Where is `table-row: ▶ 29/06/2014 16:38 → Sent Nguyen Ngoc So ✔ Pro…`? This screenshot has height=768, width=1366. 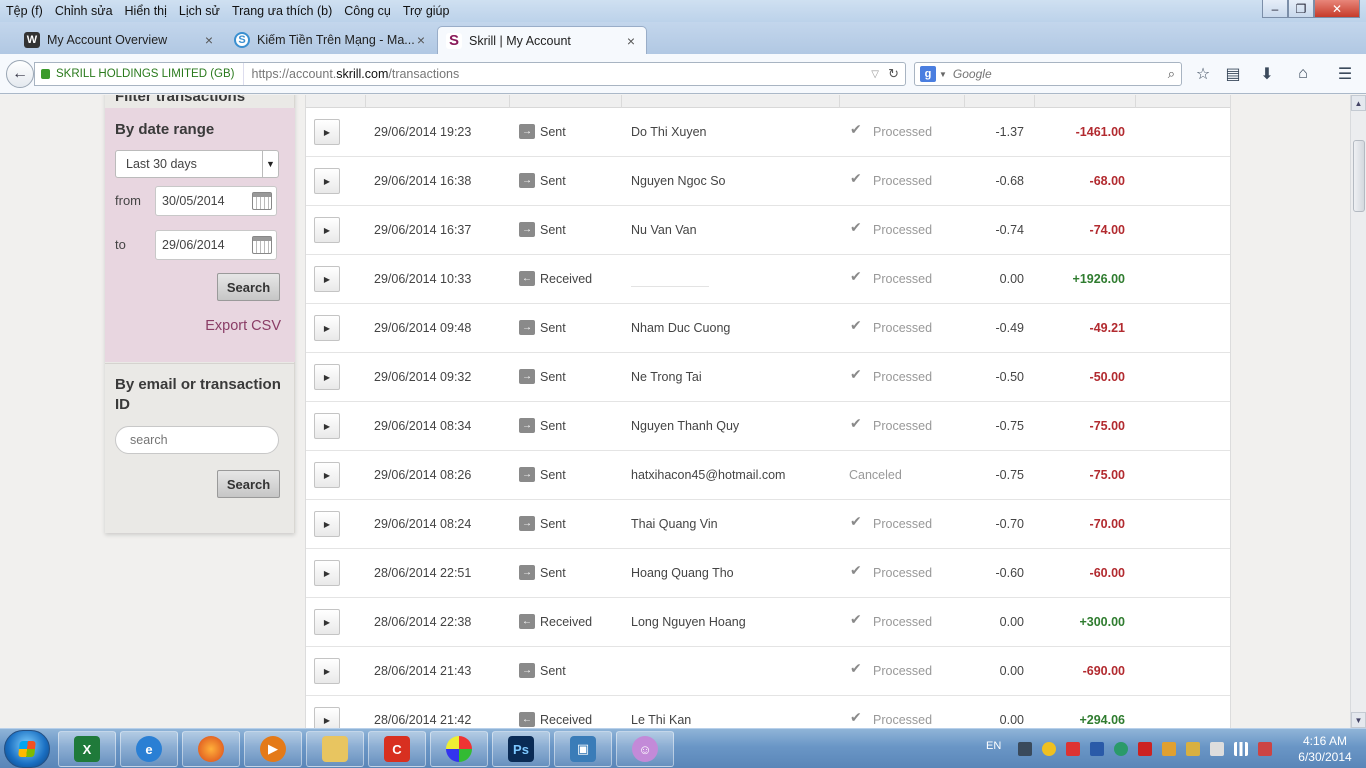 table-row: ▶ 29/06/2014 16:38 → Sent Nguyen Ngoc So ✔ Pro… is located at coordinates (768, 181).